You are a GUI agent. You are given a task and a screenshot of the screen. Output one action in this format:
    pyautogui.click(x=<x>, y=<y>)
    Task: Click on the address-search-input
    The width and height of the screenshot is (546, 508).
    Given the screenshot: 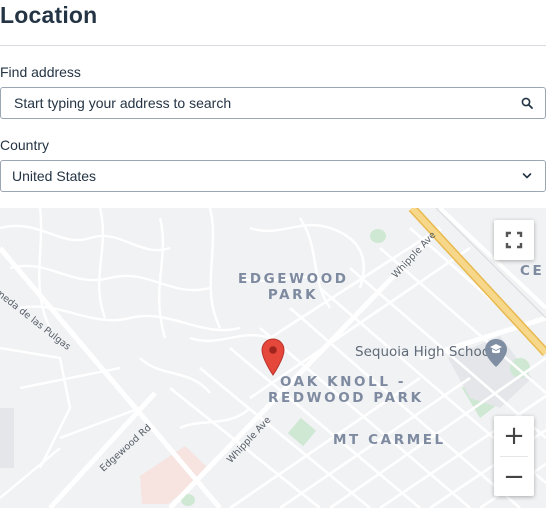 What is the action you would take?
    pyautogui.click(x=260, y=103)
    